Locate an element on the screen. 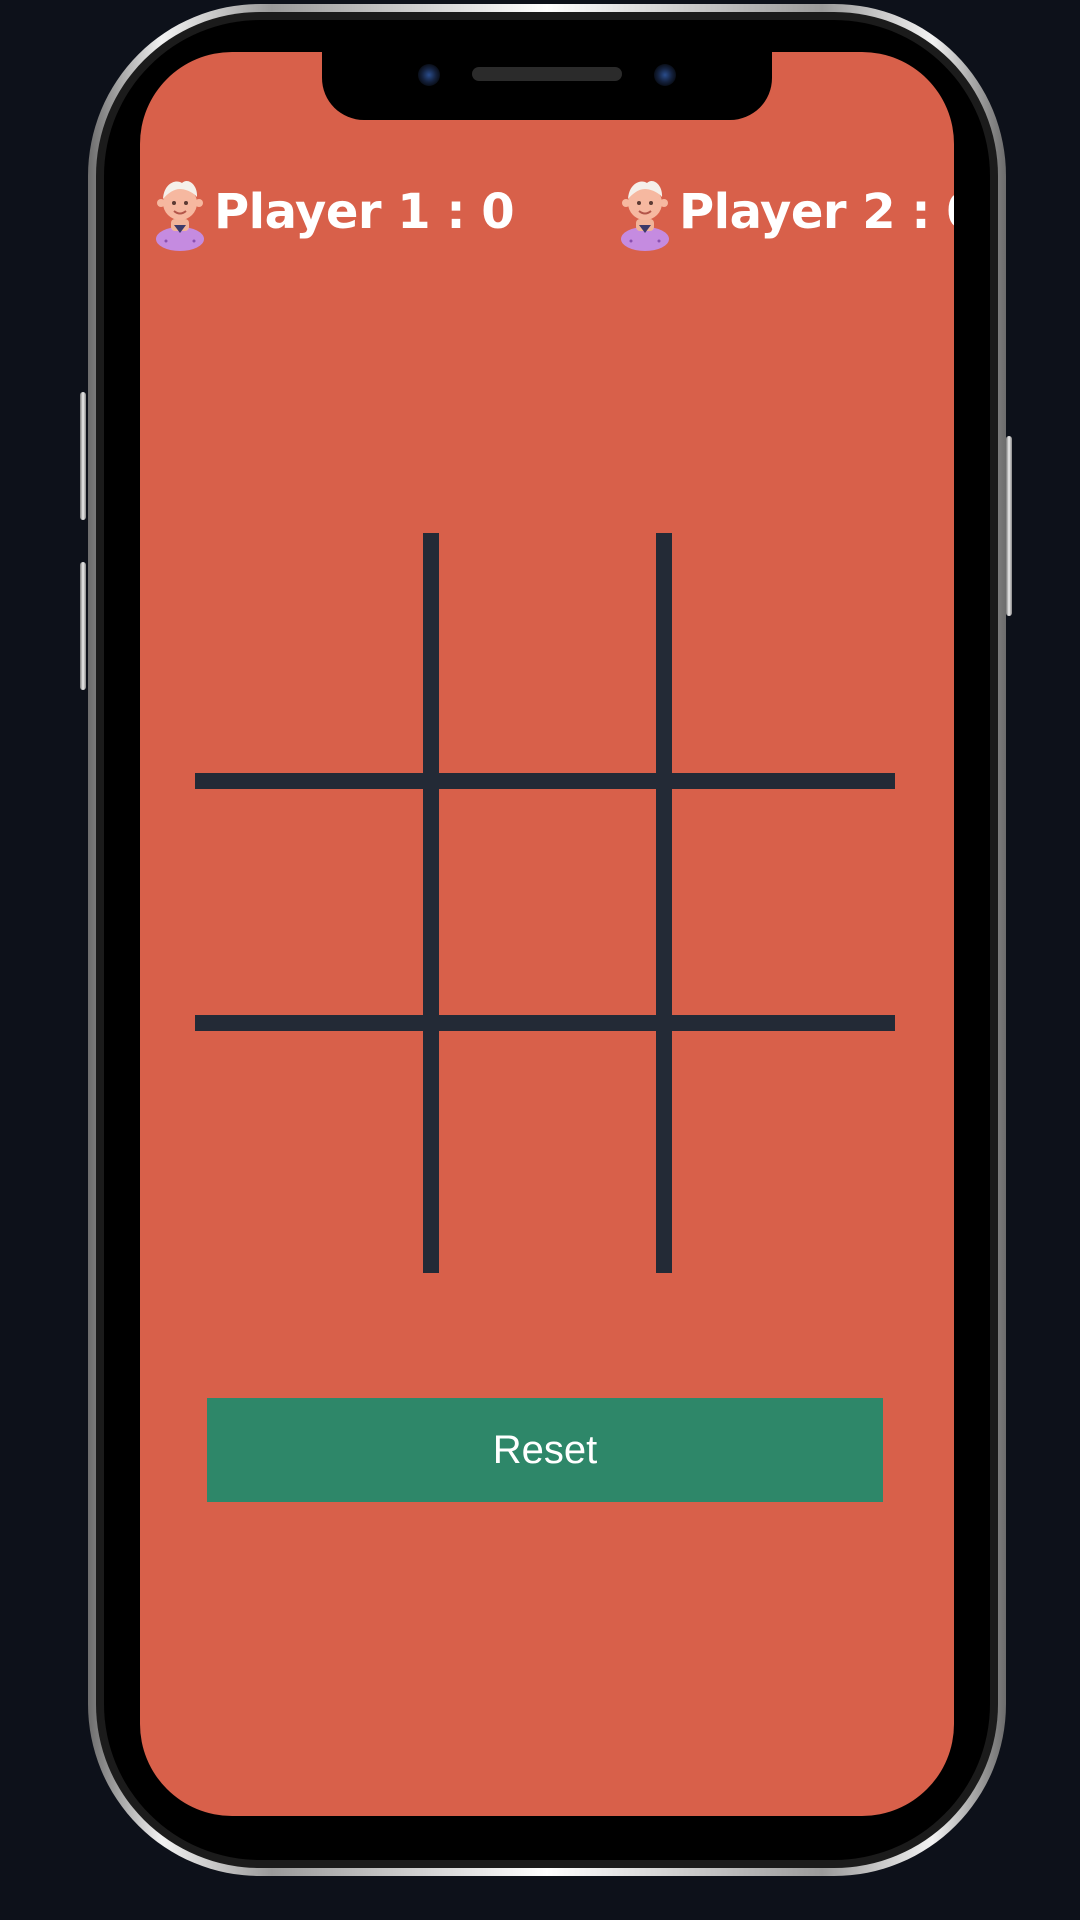  player-2-label: Player 2 : 0 is located at coordinates (816, 212).